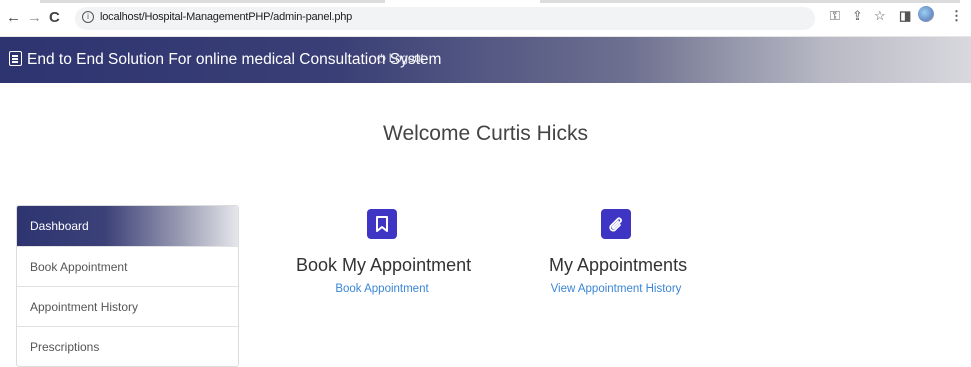 This screenshot has width=971, height=367. Describe the element at coordinates (880, 16) in the screenshot. I see `star-icon: ☆` at that location.